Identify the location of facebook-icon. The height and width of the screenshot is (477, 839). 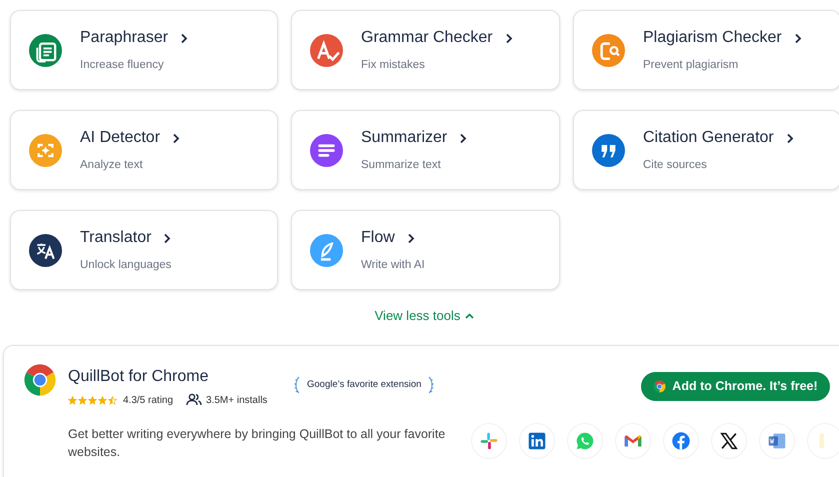
(681, 441).